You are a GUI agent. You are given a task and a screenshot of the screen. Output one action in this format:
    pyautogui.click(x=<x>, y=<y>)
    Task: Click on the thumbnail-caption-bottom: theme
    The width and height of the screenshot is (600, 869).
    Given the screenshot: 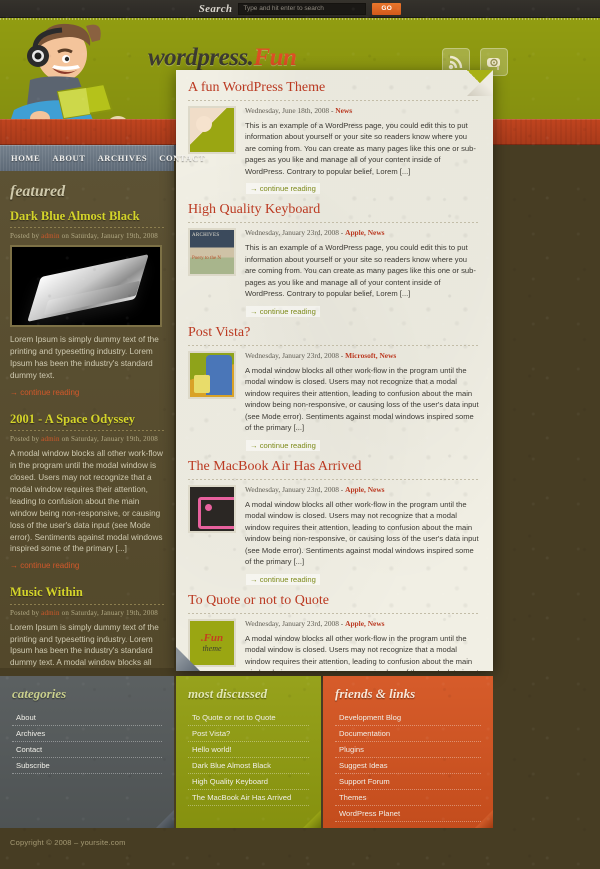 What is the action you would take?
    pyautogui.click(x=212, y=648)
    